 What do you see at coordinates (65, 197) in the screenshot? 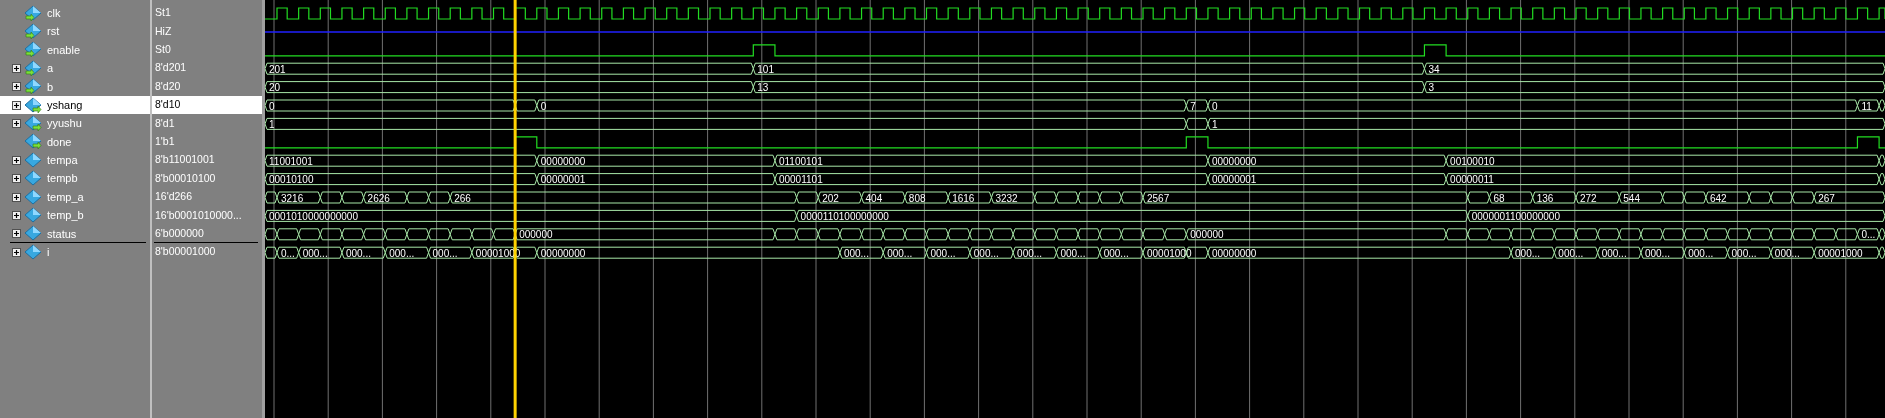
I see `signal-name: temp_a` at bounding box center [65, 197].